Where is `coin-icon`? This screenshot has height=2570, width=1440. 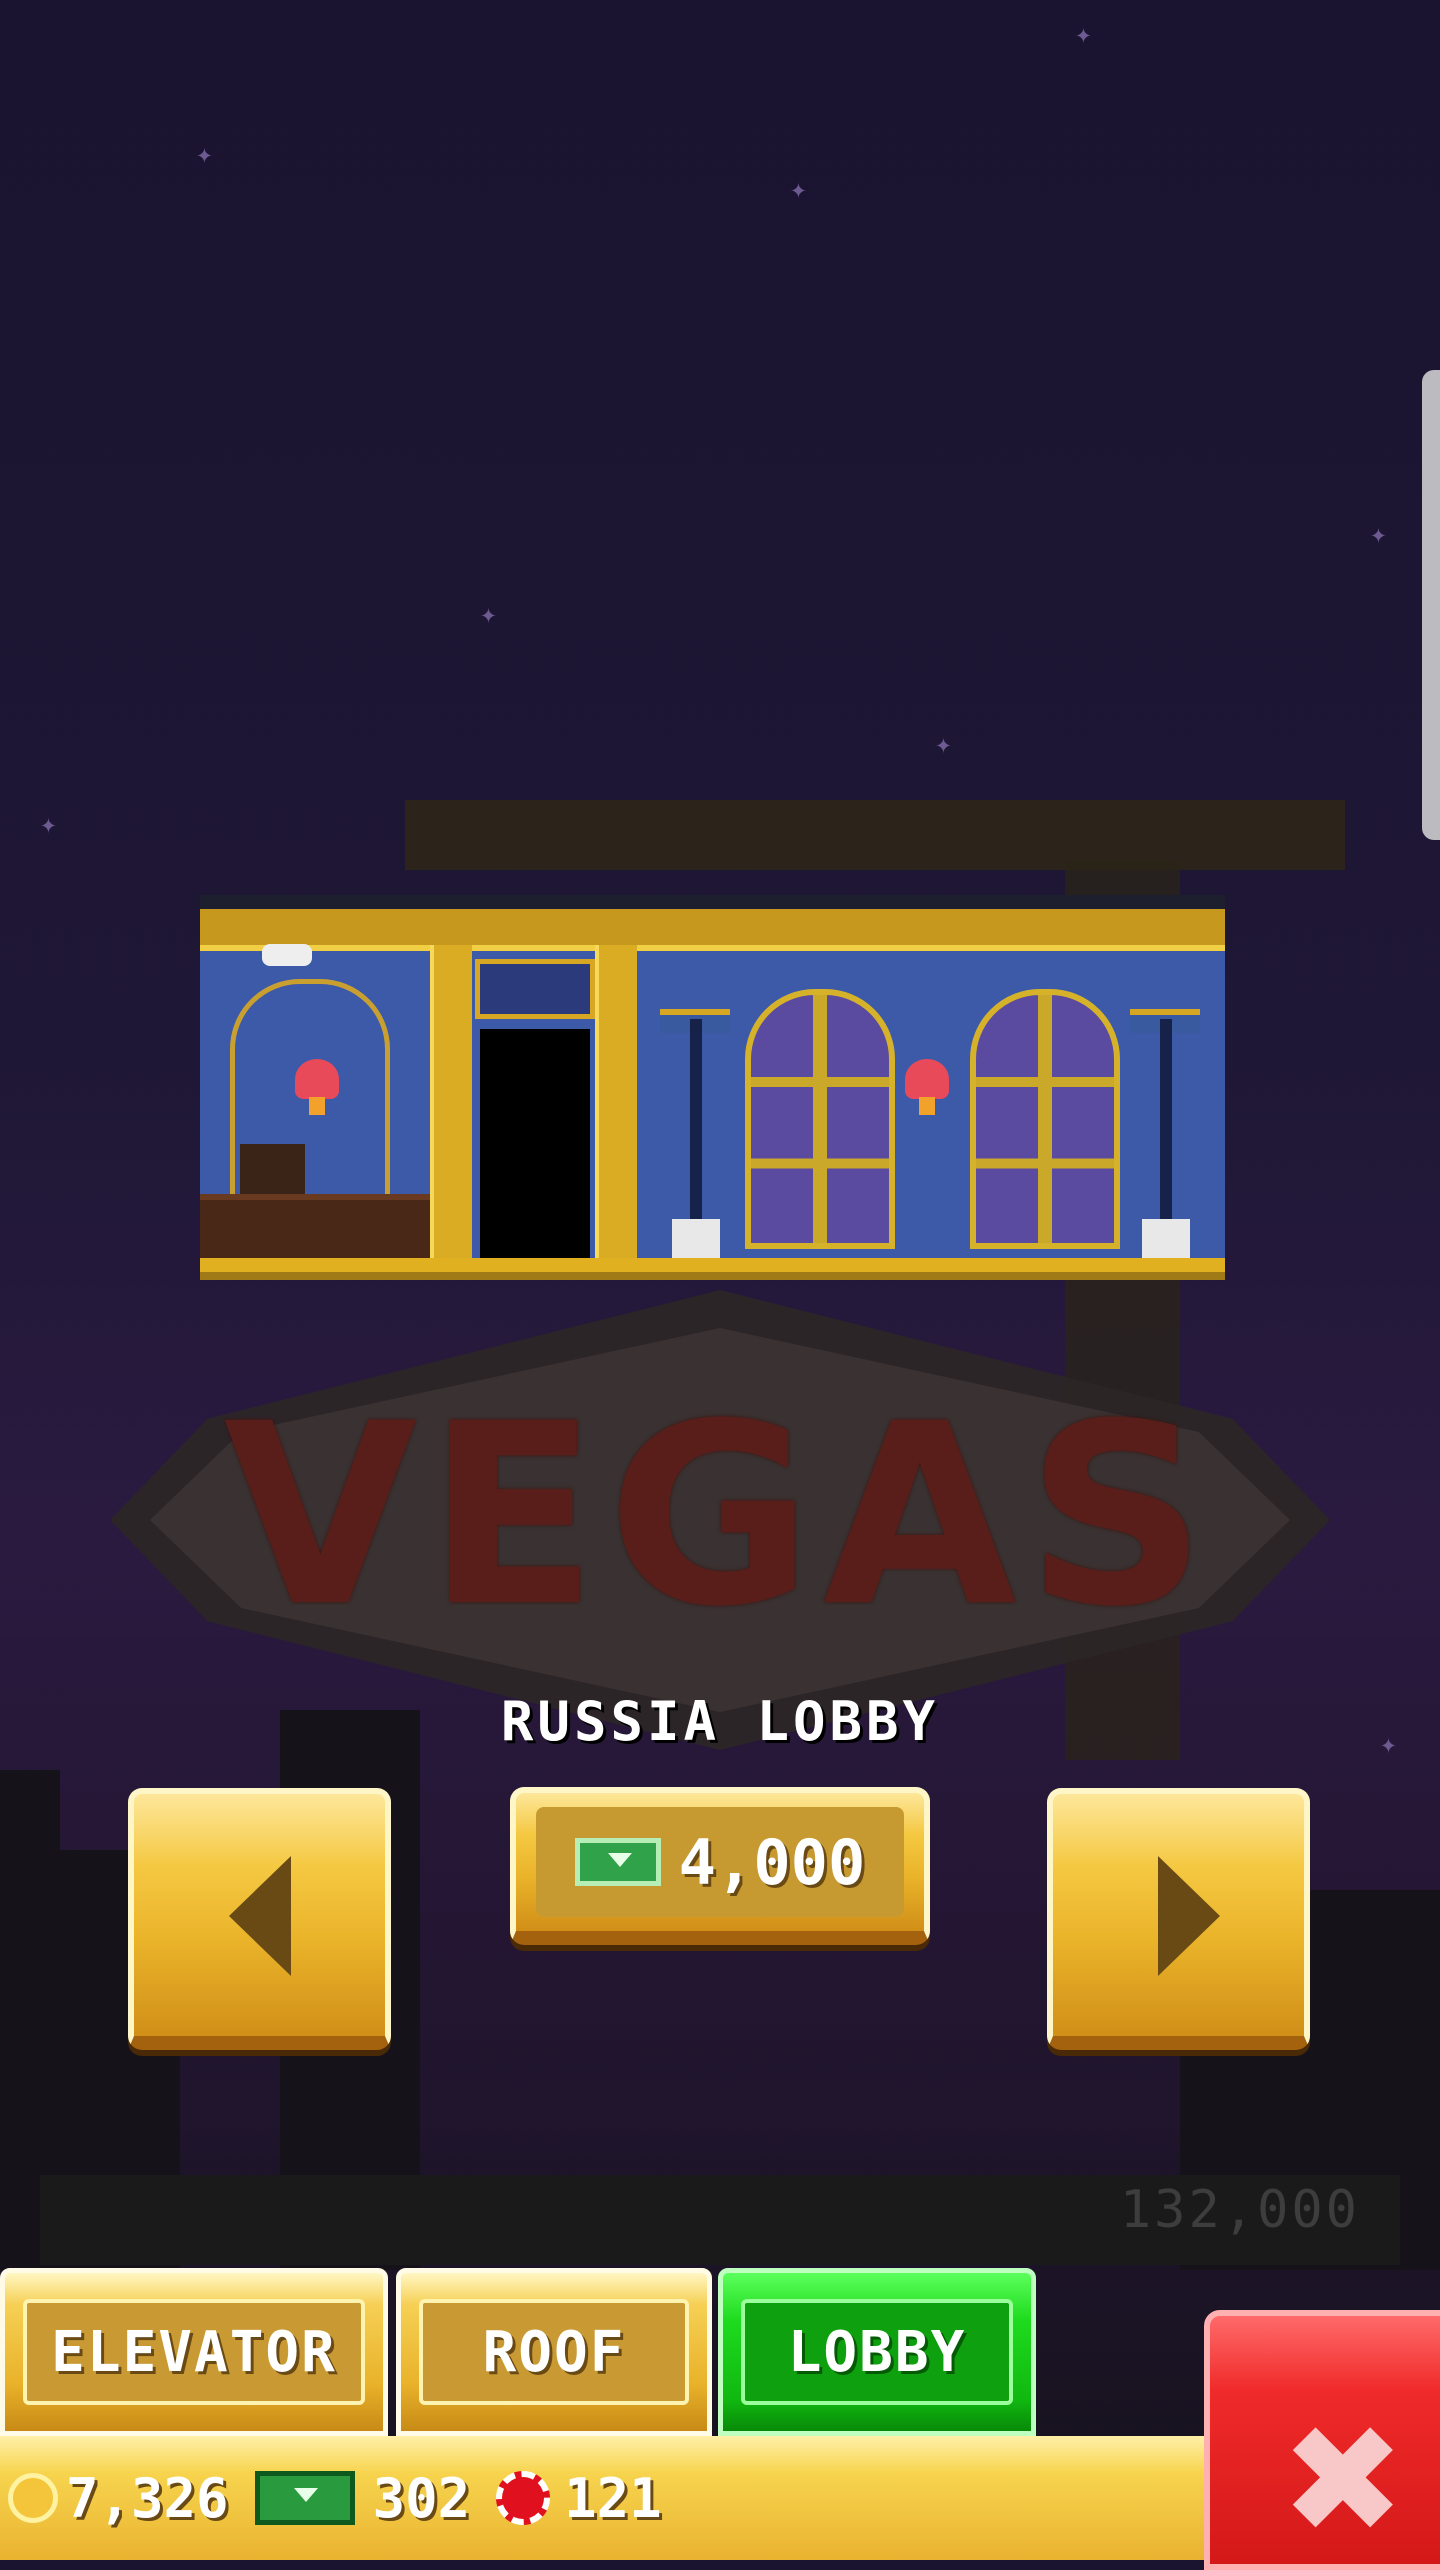
coin-icon is located at coordinates (33, 2498).